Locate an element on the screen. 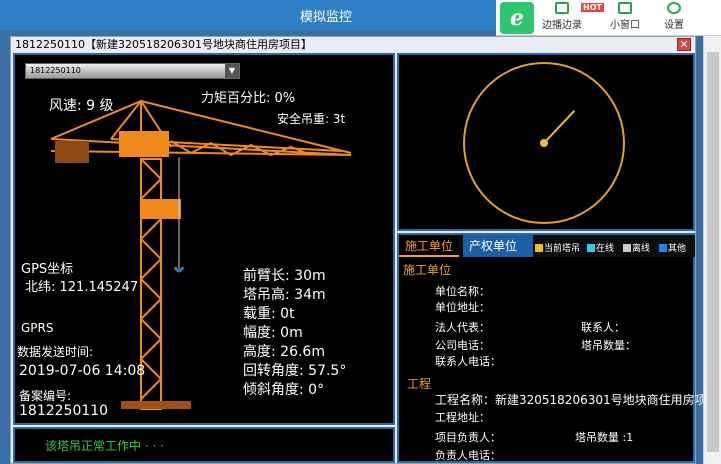  scrollbar-thumb is located at coordinates (713, 252).